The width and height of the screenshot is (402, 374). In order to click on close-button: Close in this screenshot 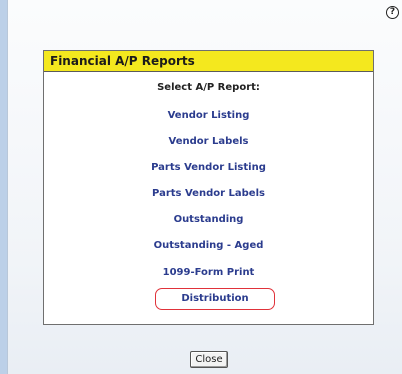, I will do `click(209, 359)`.